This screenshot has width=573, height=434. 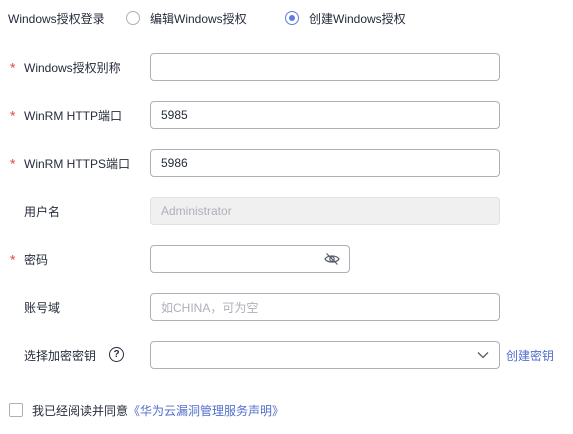 I want to click on radio-edit-label: 编辑Windows授权, so click(x=198, y=18).